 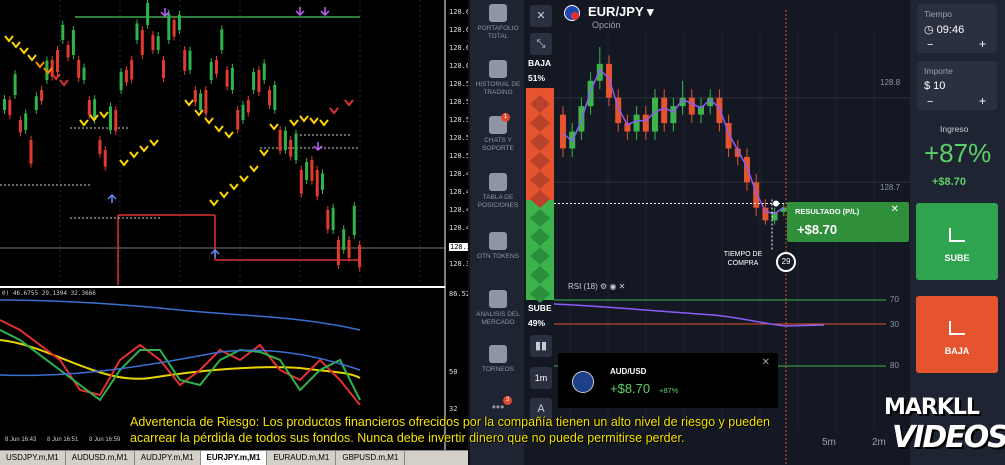 What do you see at coordinates (498, 78) in the screenshot?
I see `sidebar-item-historial: HISTORIAL DE TRADING` at bounding box center [498, 78].